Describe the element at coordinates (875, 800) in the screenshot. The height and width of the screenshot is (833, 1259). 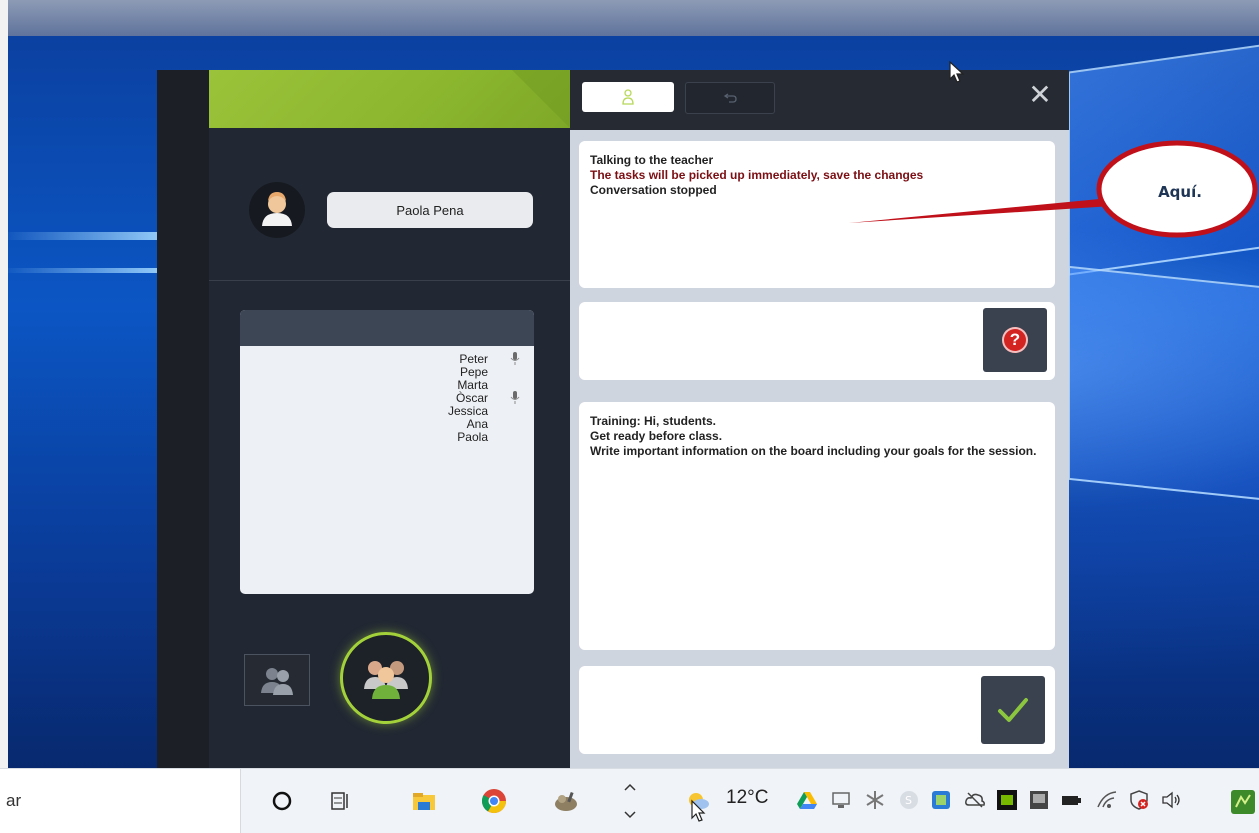
I see `snowflake-icon` at that location.